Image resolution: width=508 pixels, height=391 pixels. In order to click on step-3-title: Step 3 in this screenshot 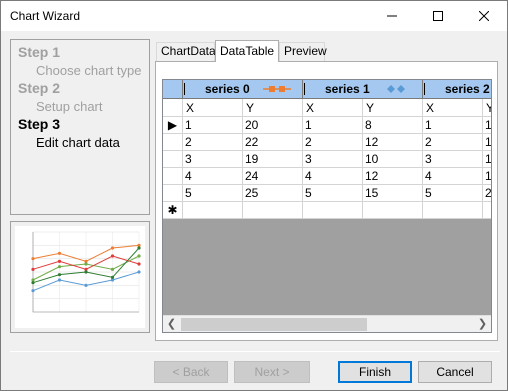, I will do `click(39, 124)`.